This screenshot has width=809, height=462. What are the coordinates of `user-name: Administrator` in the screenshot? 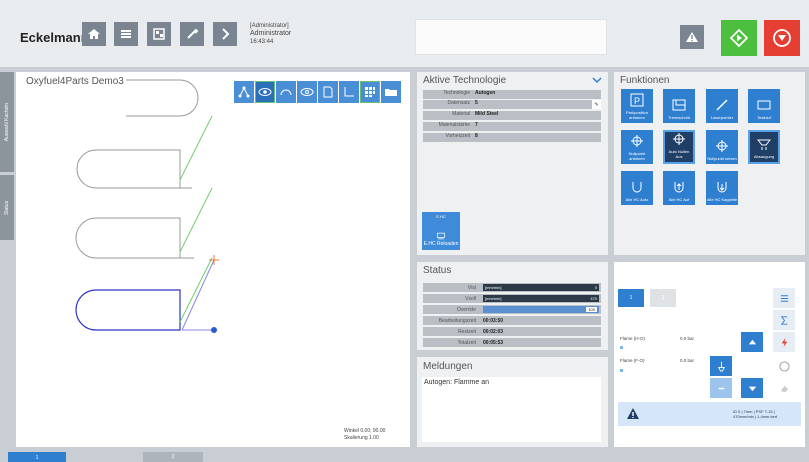 It's located at (271, 33).